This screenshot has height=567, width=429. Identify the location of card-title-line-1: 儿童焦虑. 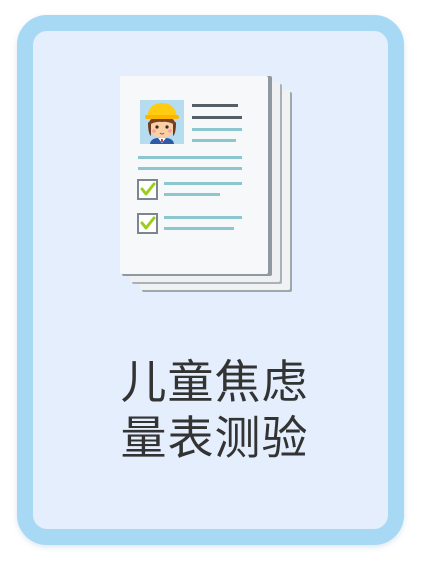
(214, 382).